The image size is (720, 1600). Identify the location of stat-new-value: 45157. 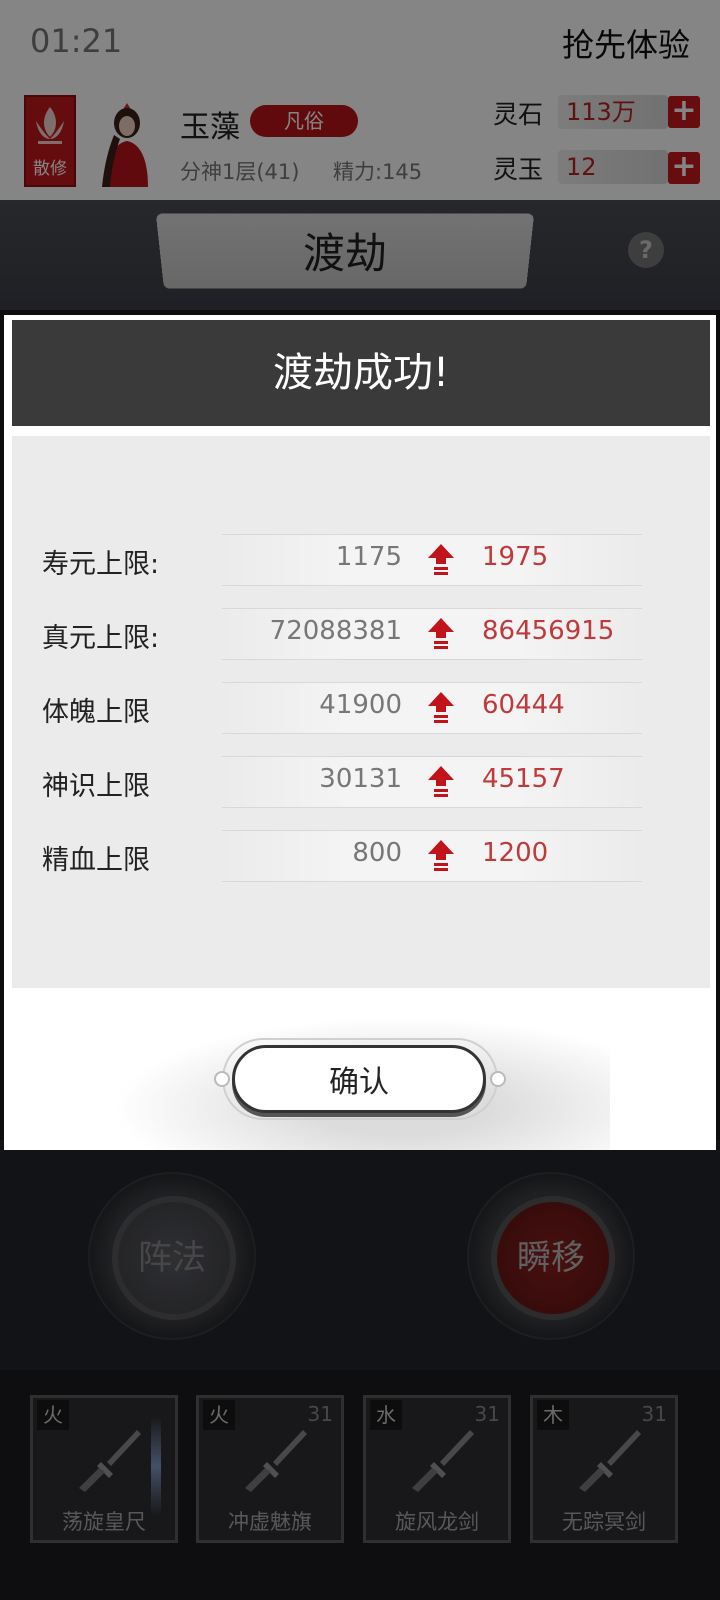
(523, 779).